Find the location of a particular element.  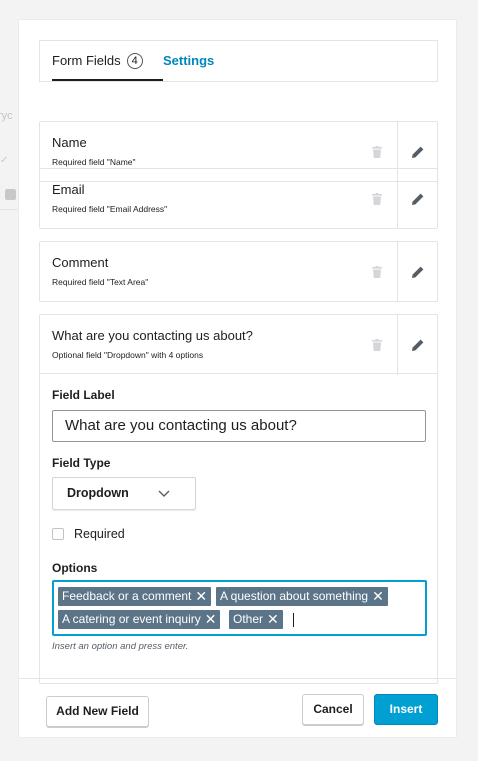

tab-settings: Settings is located at coordinates (188, 61).